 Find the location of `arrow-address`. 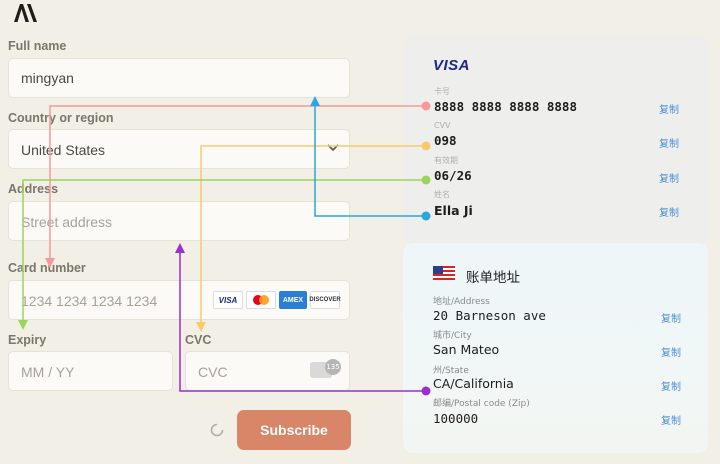

arrow-address is located at coordinates (302, 322).